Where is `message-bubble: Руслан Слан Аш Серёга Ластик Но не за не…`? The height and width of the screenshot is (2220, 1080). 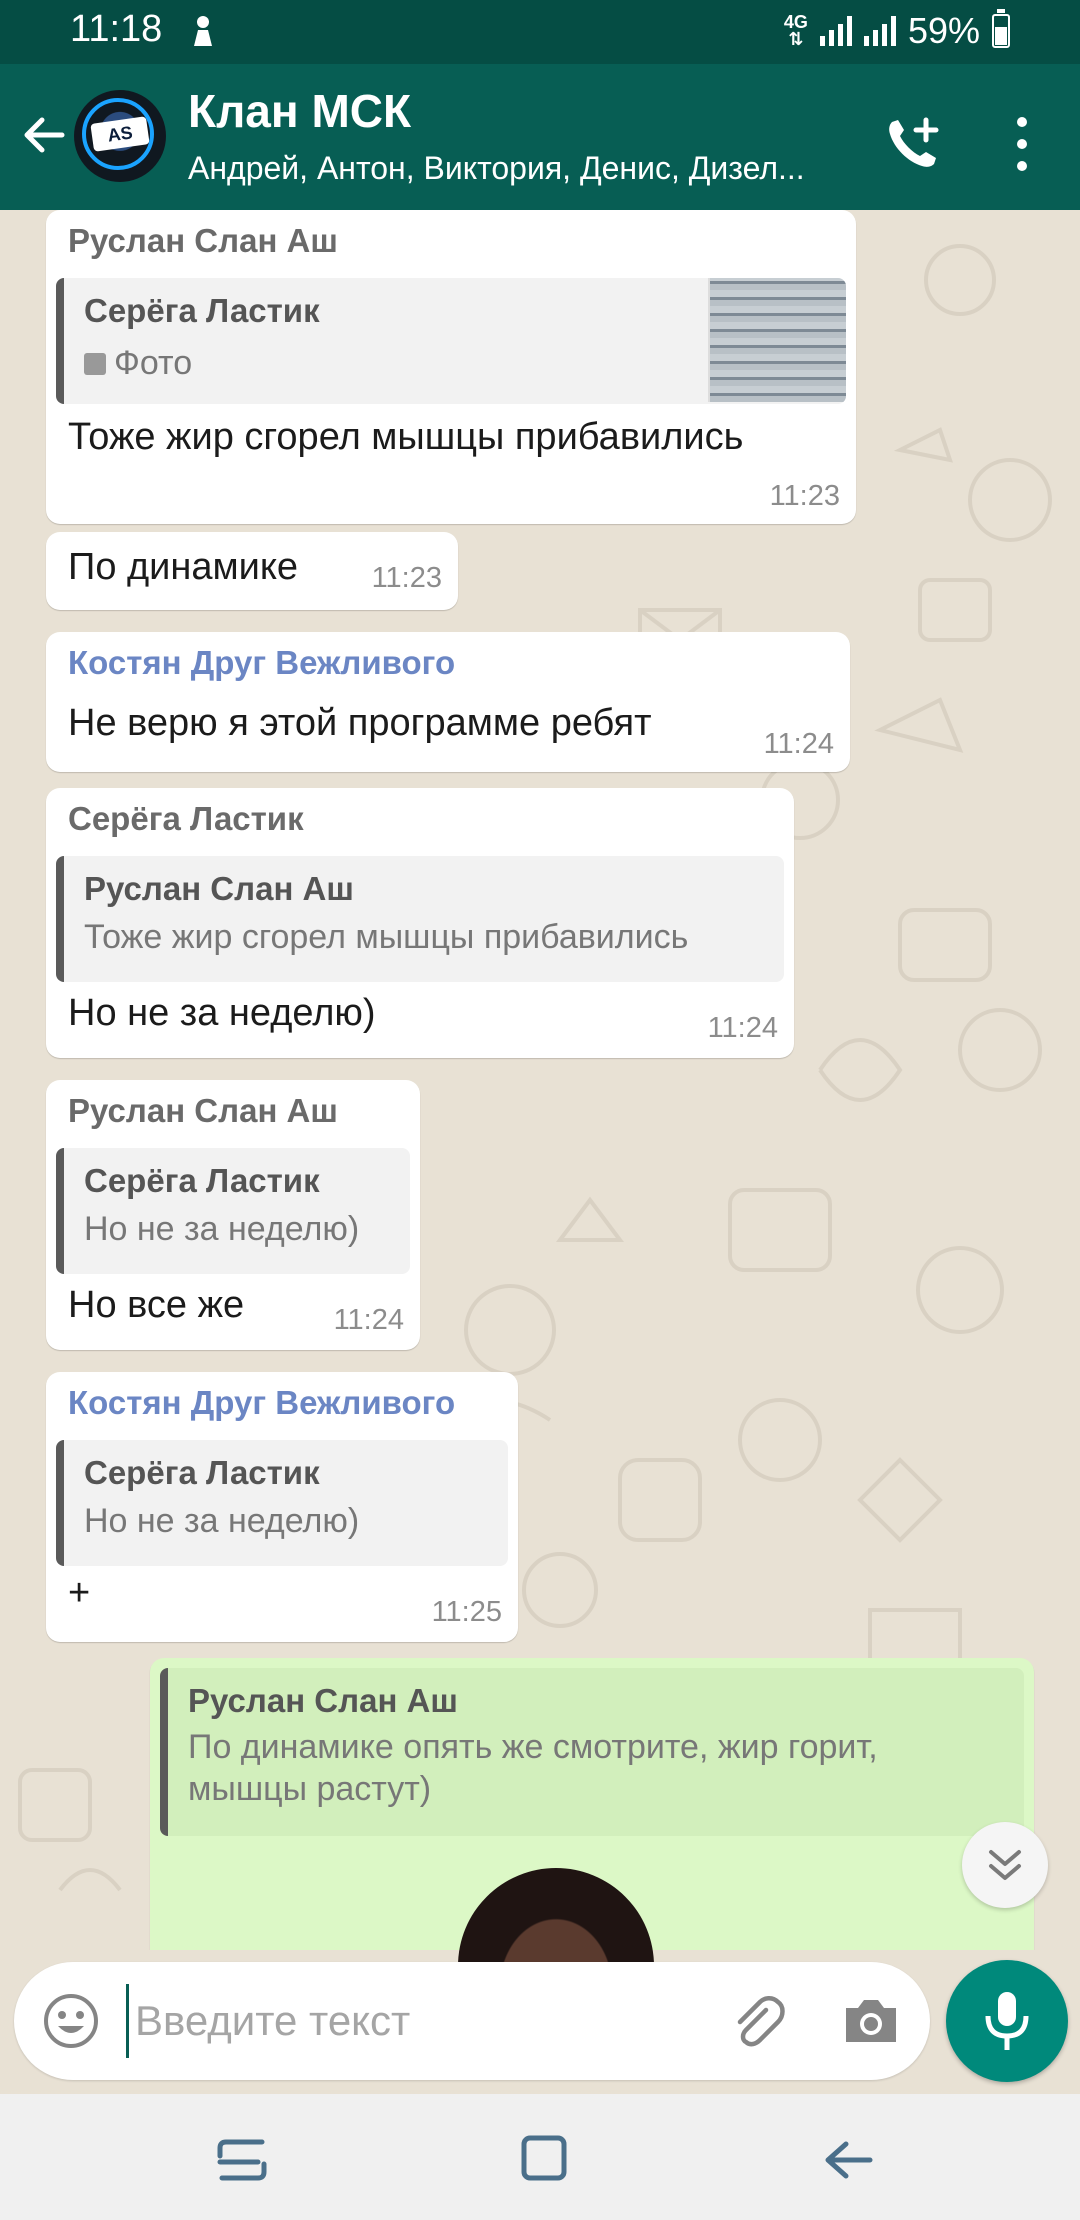 message-bubble: Руслан Слан Аш Серёга Ластик Но не за не… is located at coordinates (233, 1215).